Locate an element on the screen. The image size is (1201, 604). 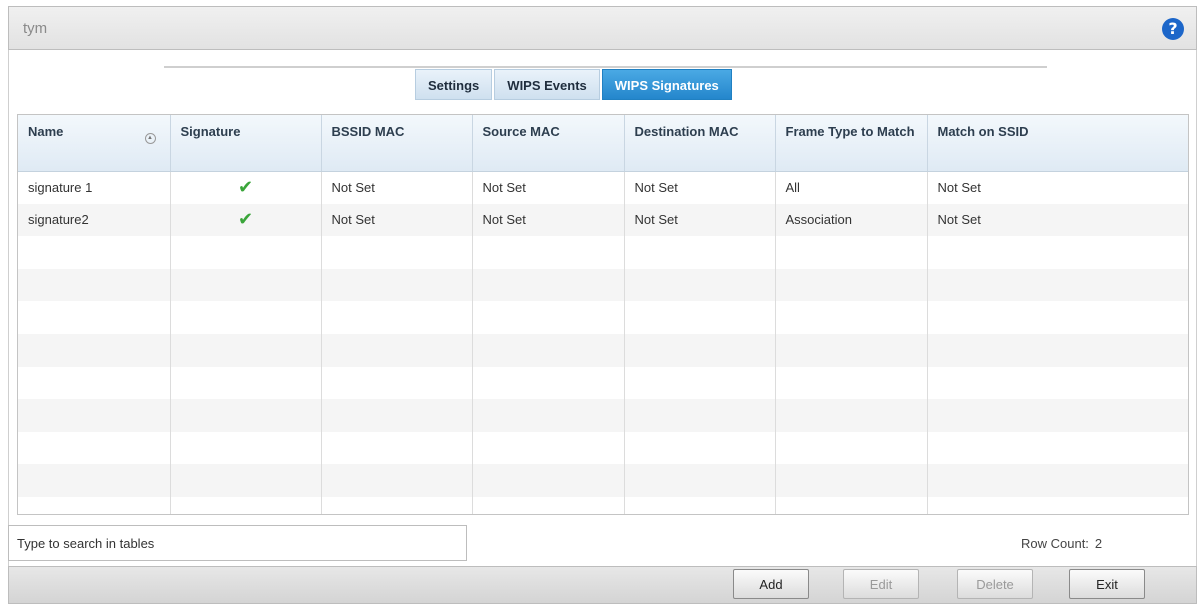
column-header-bssid-mac: BSSID MAC is located at coordinates (397, 143).